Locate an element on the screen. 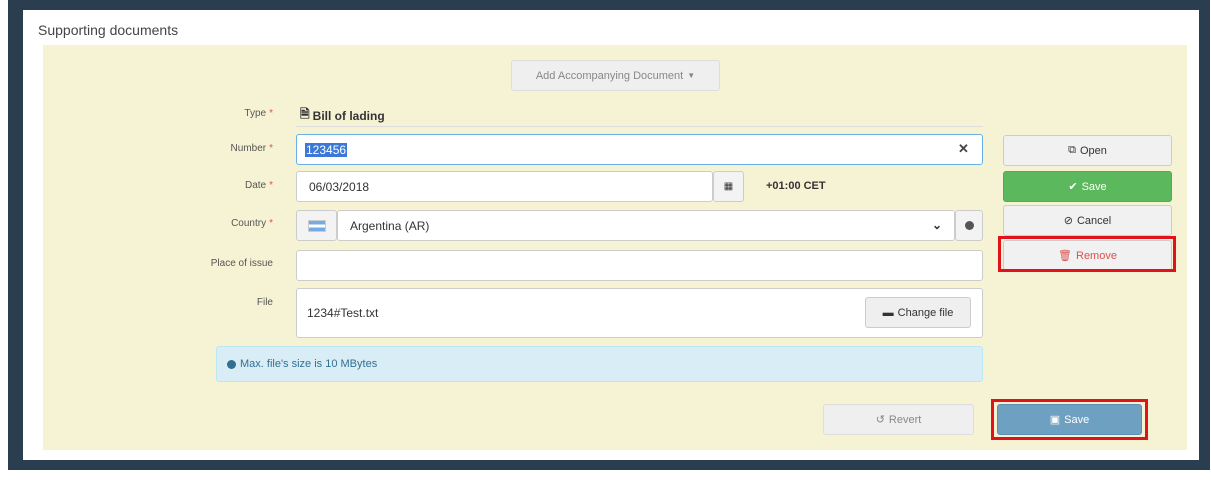 This screenshot has width=1211, height=487. argentina-flag-icon is located at coordinates (316, 225).